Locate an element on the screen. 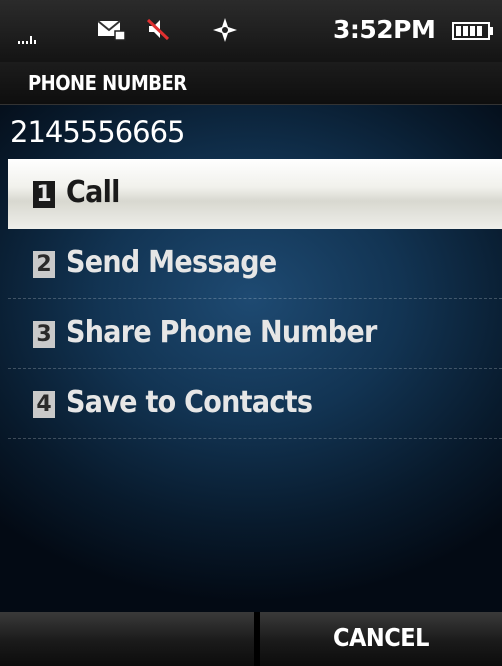 The width and height of the screenshot is (502, 666). menu-item-number: 1 is located at coordinates (44, 194).